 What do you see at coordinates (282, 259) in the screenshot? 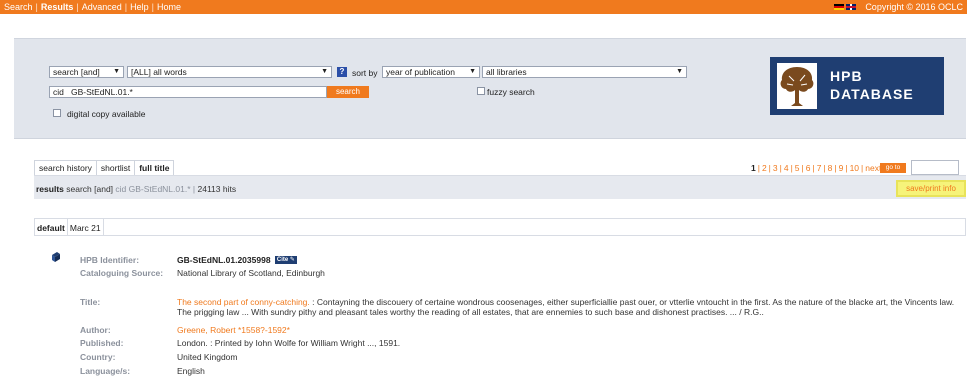
I see `cite-label: Cite` at bounding box center [282, 259].